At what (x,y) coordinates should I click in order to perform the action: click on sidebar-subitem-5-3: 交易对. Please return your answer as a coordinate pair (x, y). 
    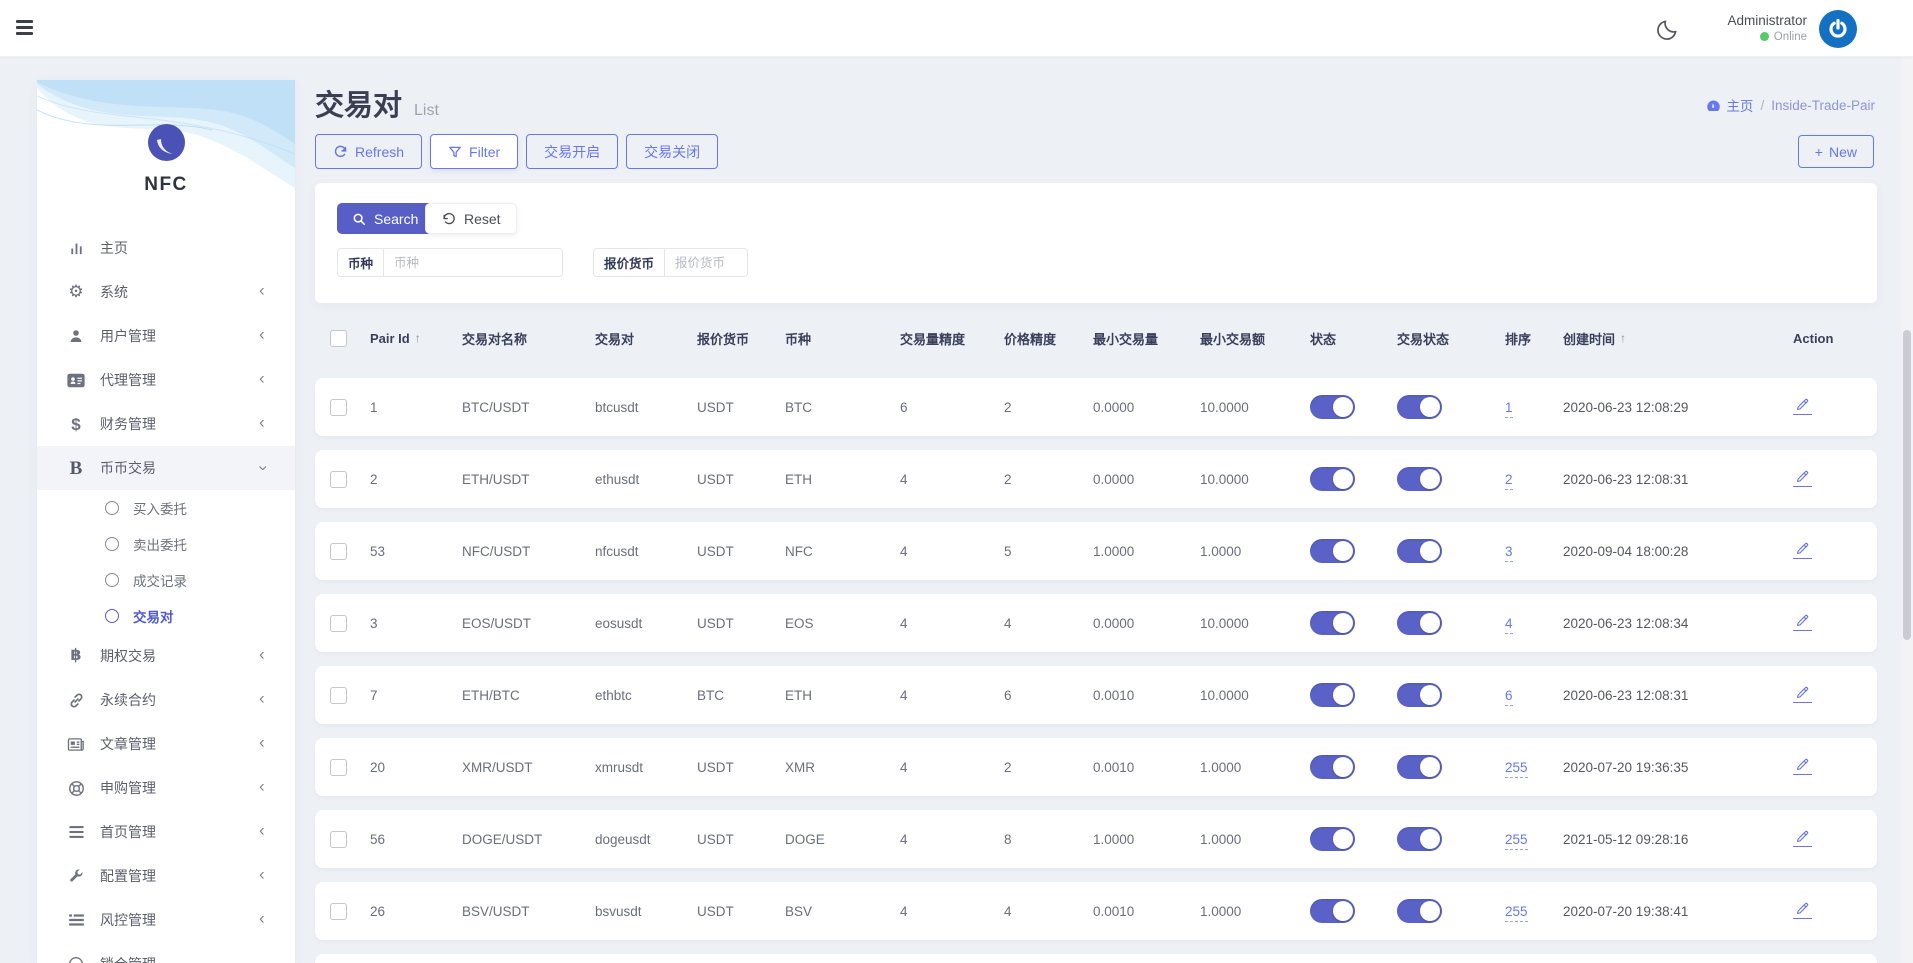
    Looking at the image, I should click on (166, 616).